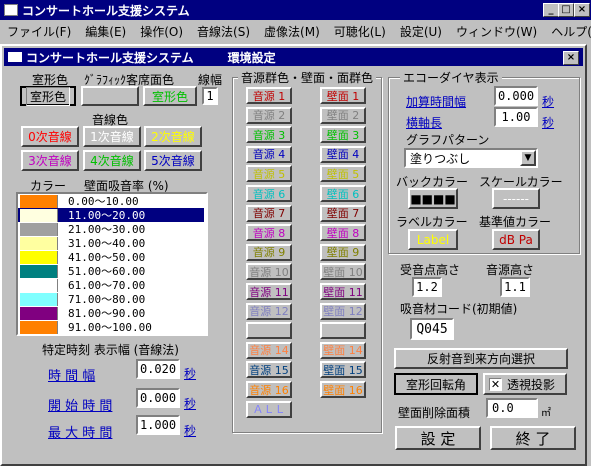 Image resolution: width=591 pixels, height=466 pixels. Describe the element at coordinates (111, 271) in the screenshot. I see `absorption-row: 51.00～60.00` at that location.